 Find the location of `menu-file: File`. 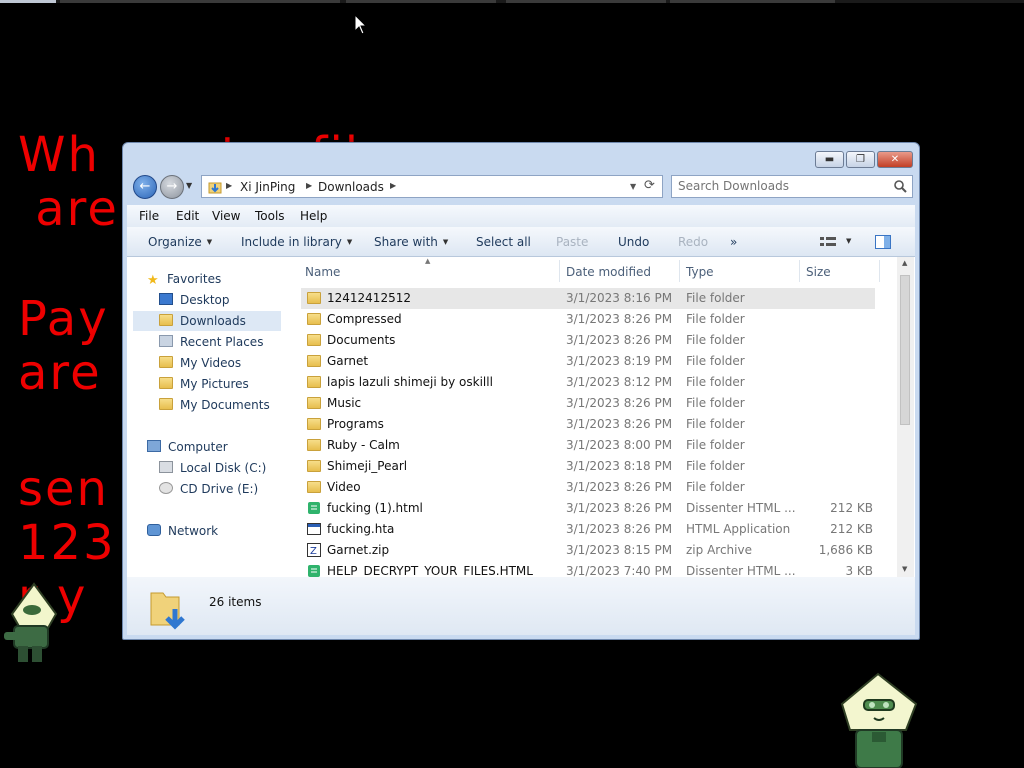

menu-file: File is located at coordinates (149, 216).